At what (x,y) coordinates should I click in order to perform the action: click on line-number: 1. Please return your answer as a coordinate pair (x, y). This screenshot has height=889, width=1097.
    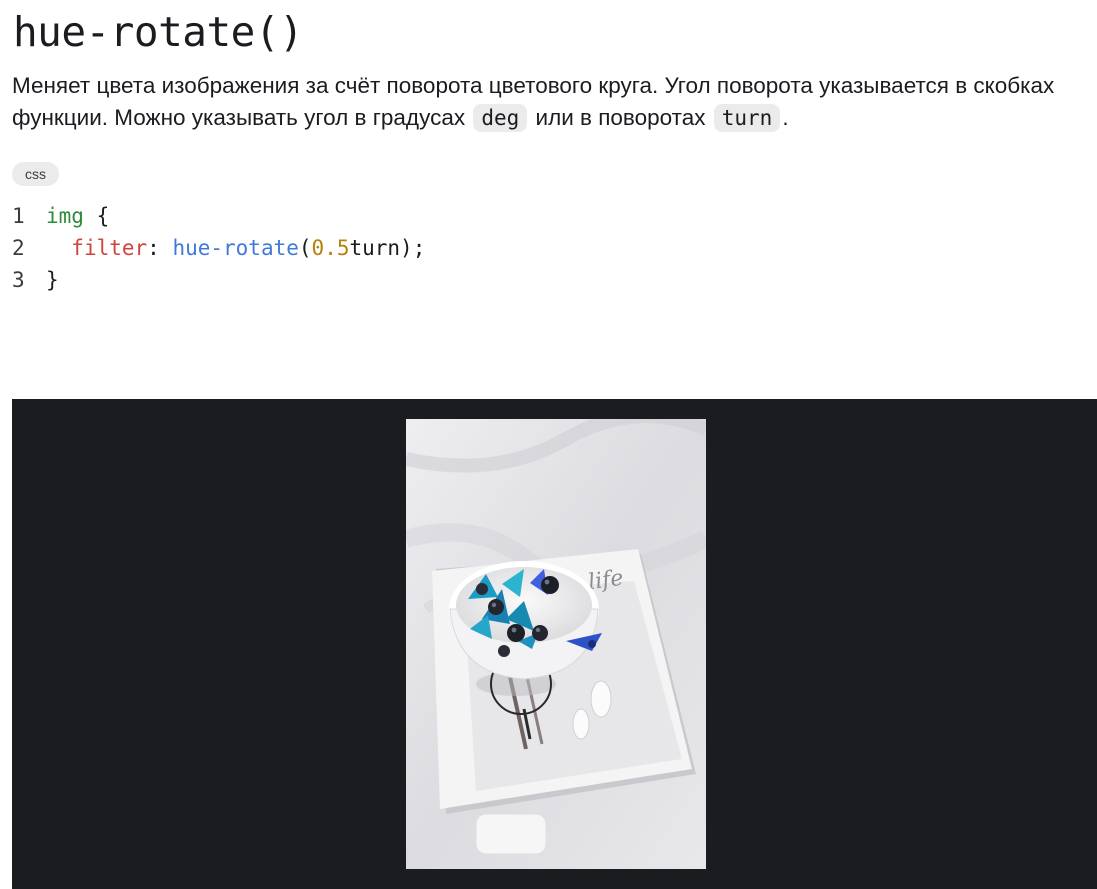
    Looking at the image, I should click on (18, 216).